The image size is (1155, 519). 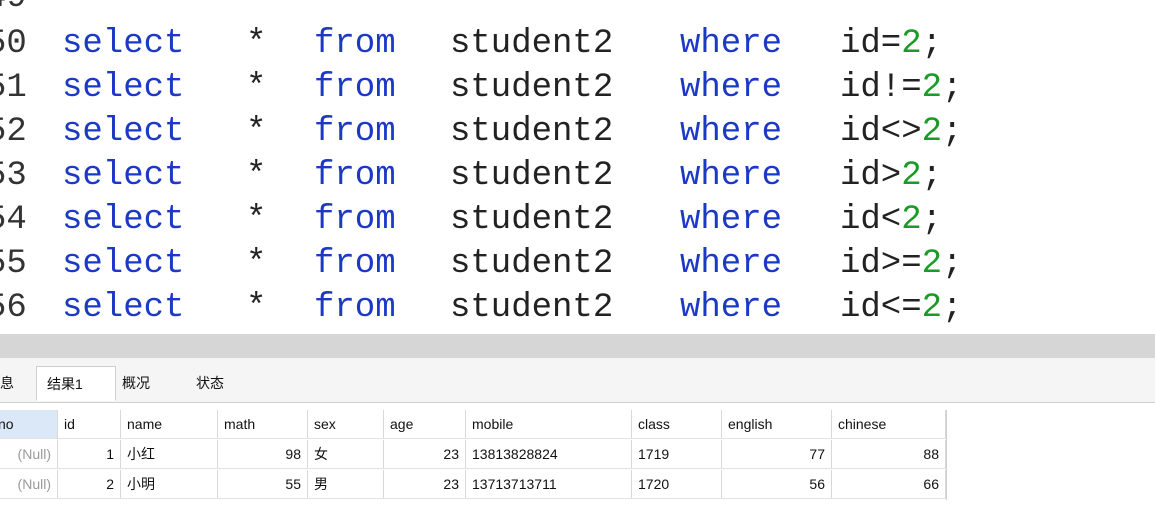 I want to click on line-number: 55, so click(x=13, y=264).